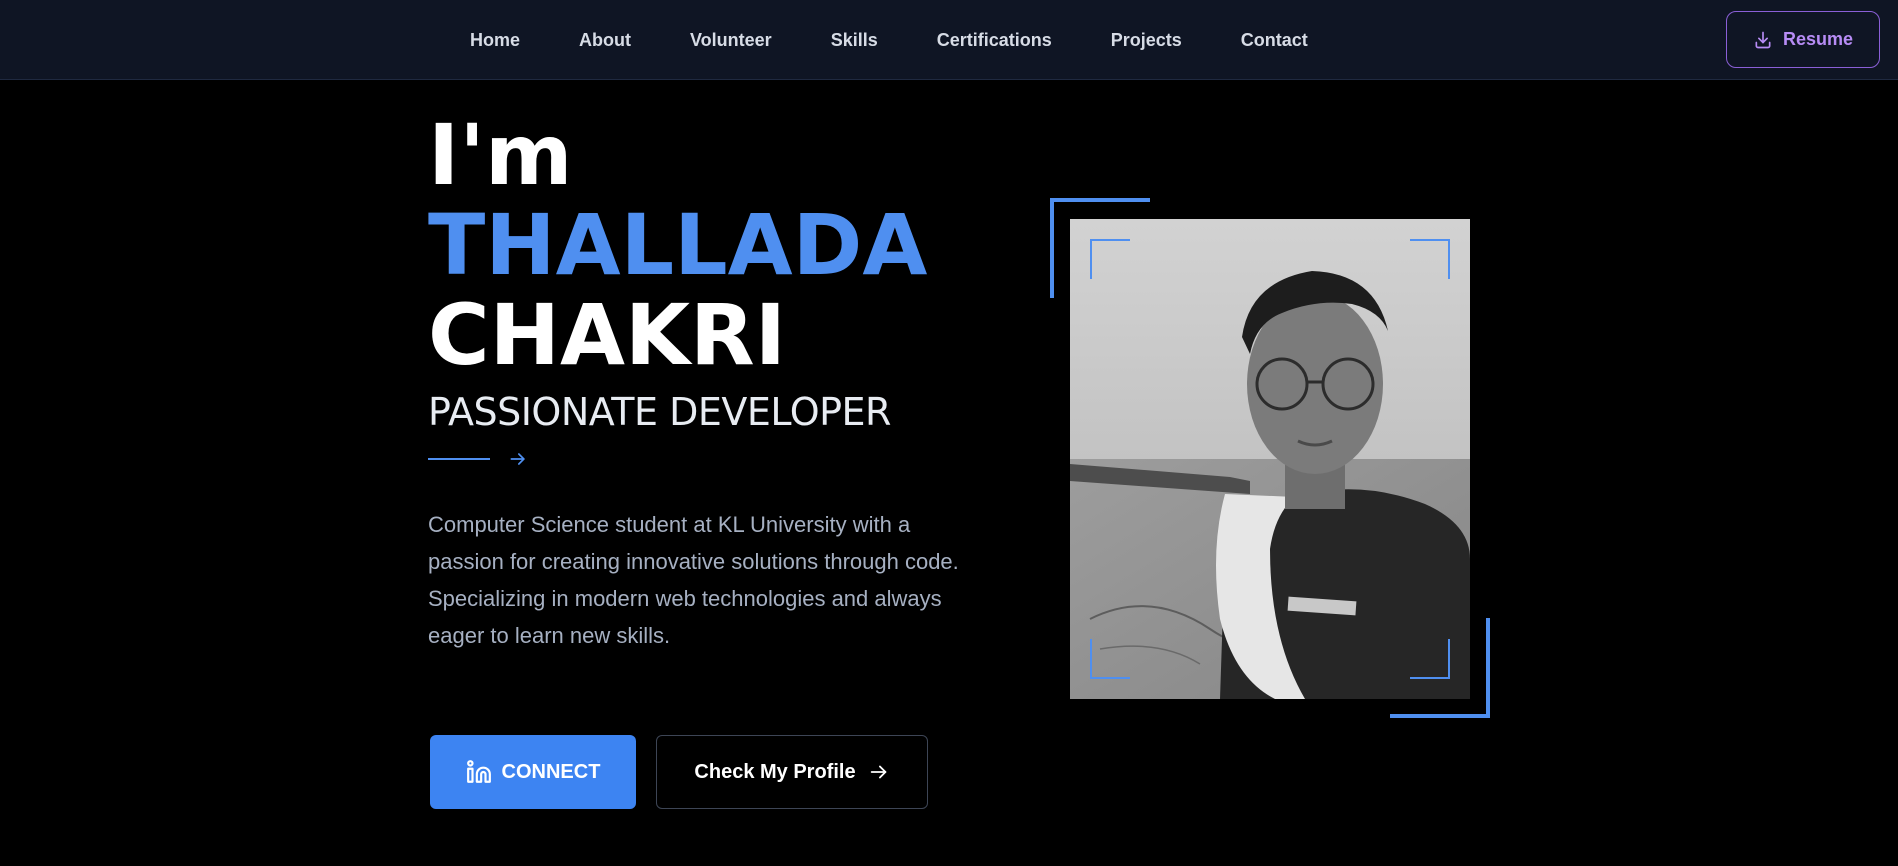 Image resolution: width=1898 pixels, height=866 pixels. What do you see at coordinates (1430, 259) in the screenshot?
I see `photo-corner-top-right` at bounding box center [1430, 259].